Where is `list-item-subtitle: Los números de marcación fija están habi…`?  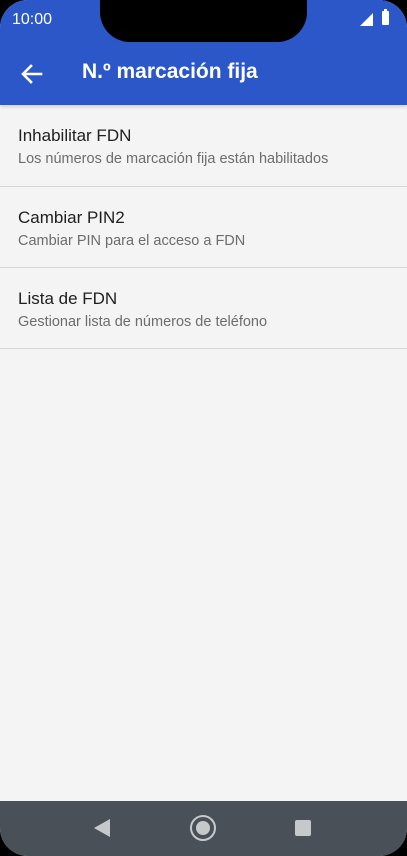 list-item-subtitle: Los números de marcación fija están habi… is located at coordinates (173, 159).